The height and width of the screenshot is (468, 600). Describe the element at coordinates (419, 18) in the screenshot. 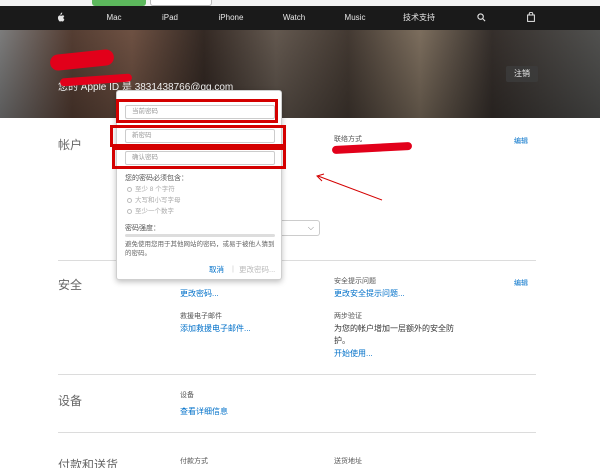

I see `nav-support: 技术支持` at that location.